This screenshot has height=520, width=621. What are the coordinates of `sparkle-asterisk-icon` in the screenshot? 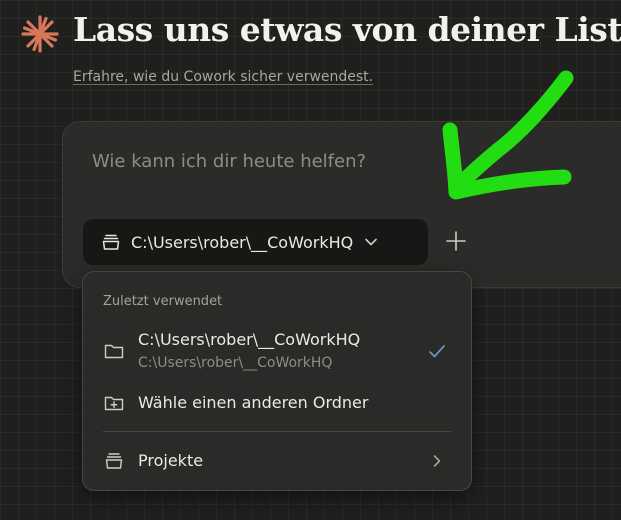 It's located at (40, 34).